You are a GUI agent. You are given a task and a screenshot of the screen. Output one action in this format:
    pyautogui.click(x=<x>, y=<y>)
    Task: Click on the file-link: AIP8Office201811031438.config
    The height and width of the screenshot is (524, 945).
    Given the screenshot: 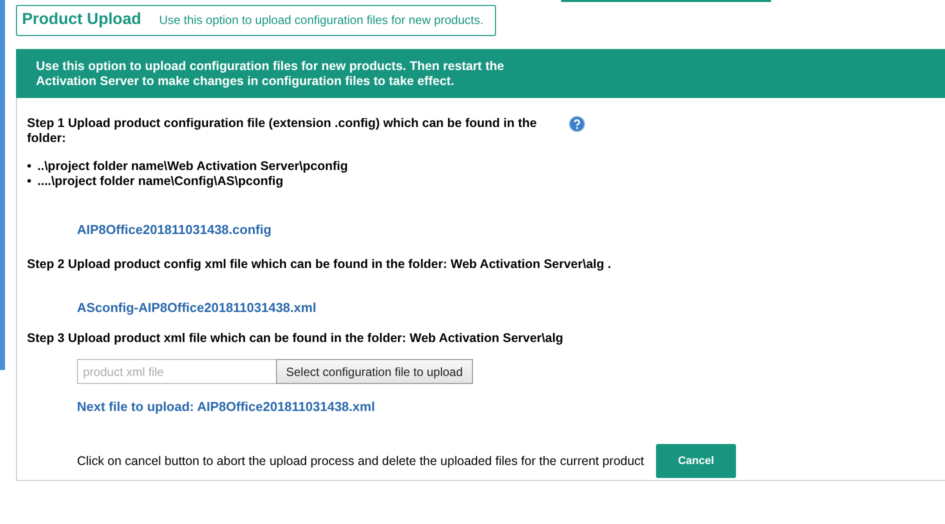 What is the action you would take?
    pyautogui.click(x=174, y=229)
    